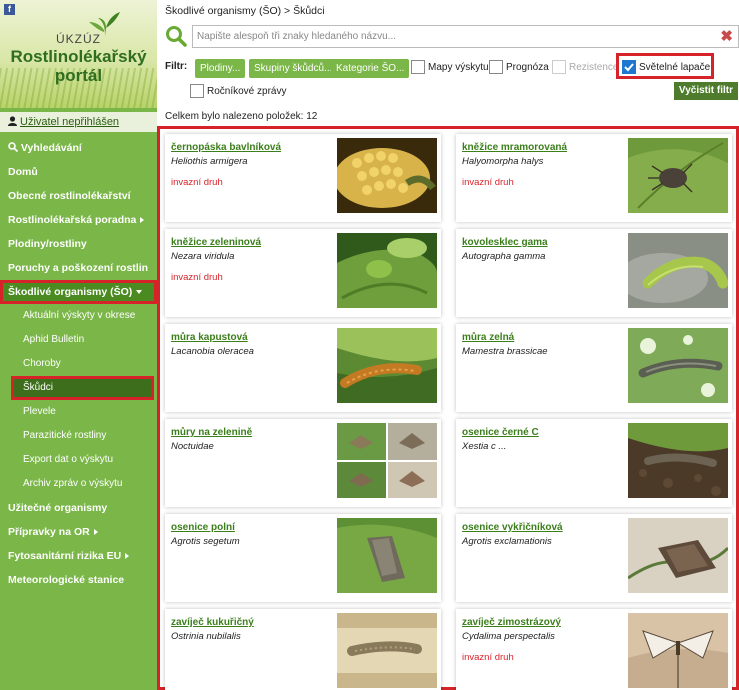 This screenshot has height=690, width=739. Describe the element at coordinates (49, 532) in the screenshot. I see `nav-label: Přípravky na OR` at that location.